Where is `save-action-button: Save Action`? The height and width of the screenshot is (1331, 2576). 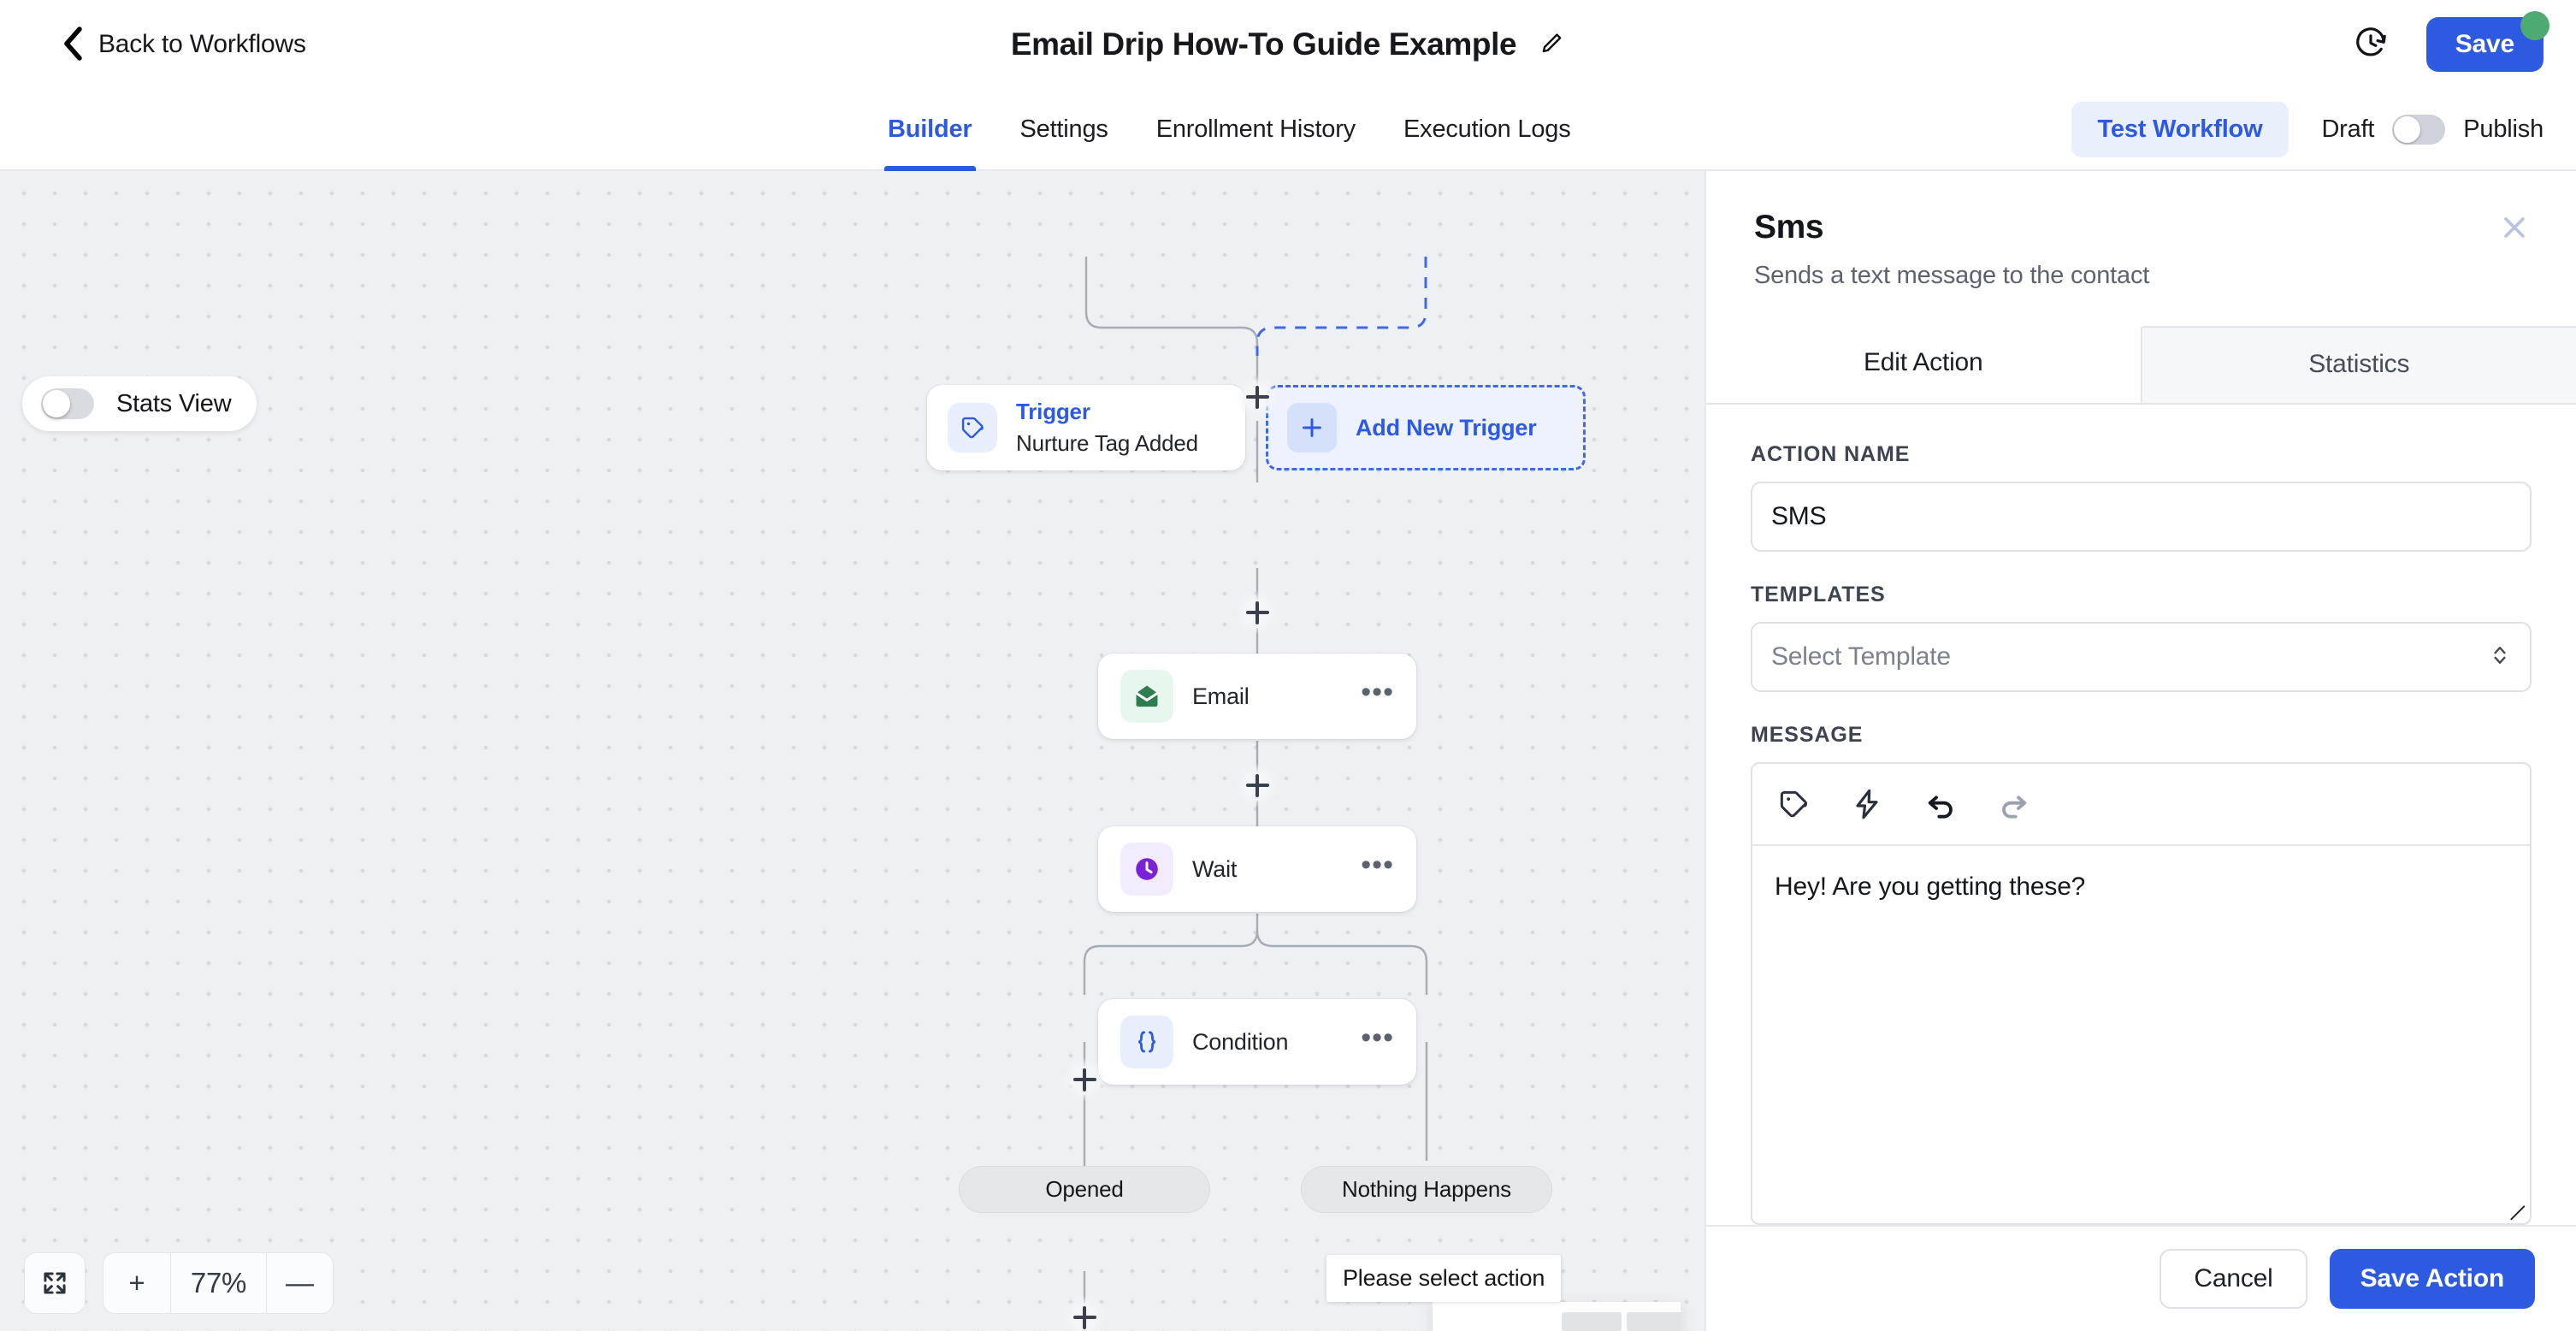
save-action-button: Save Action is located at coordinates (2432, 1279).